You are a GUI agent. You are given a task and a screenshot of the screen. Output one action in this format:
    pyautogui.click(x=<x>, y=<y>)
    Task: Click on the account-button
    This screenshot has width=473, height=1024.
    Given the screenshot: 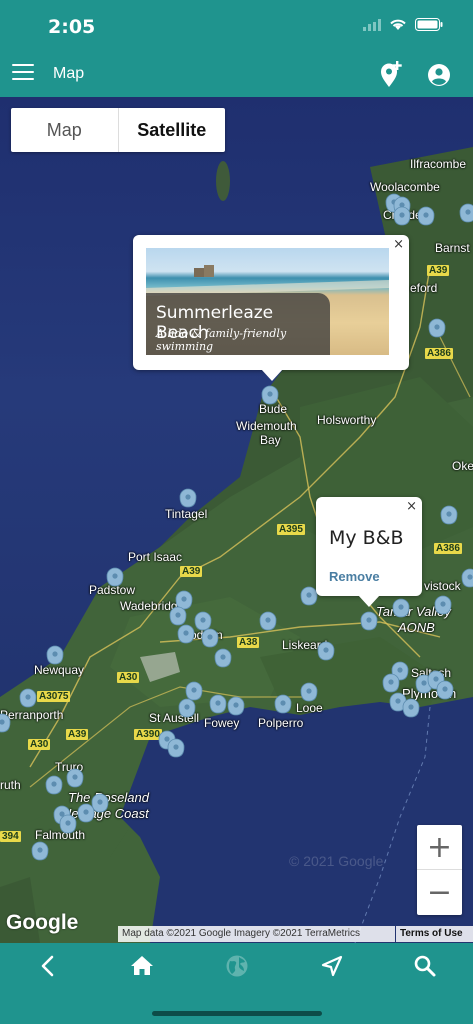 What is the action you would take?
    pyautogui.click(x=439, y=75)
    